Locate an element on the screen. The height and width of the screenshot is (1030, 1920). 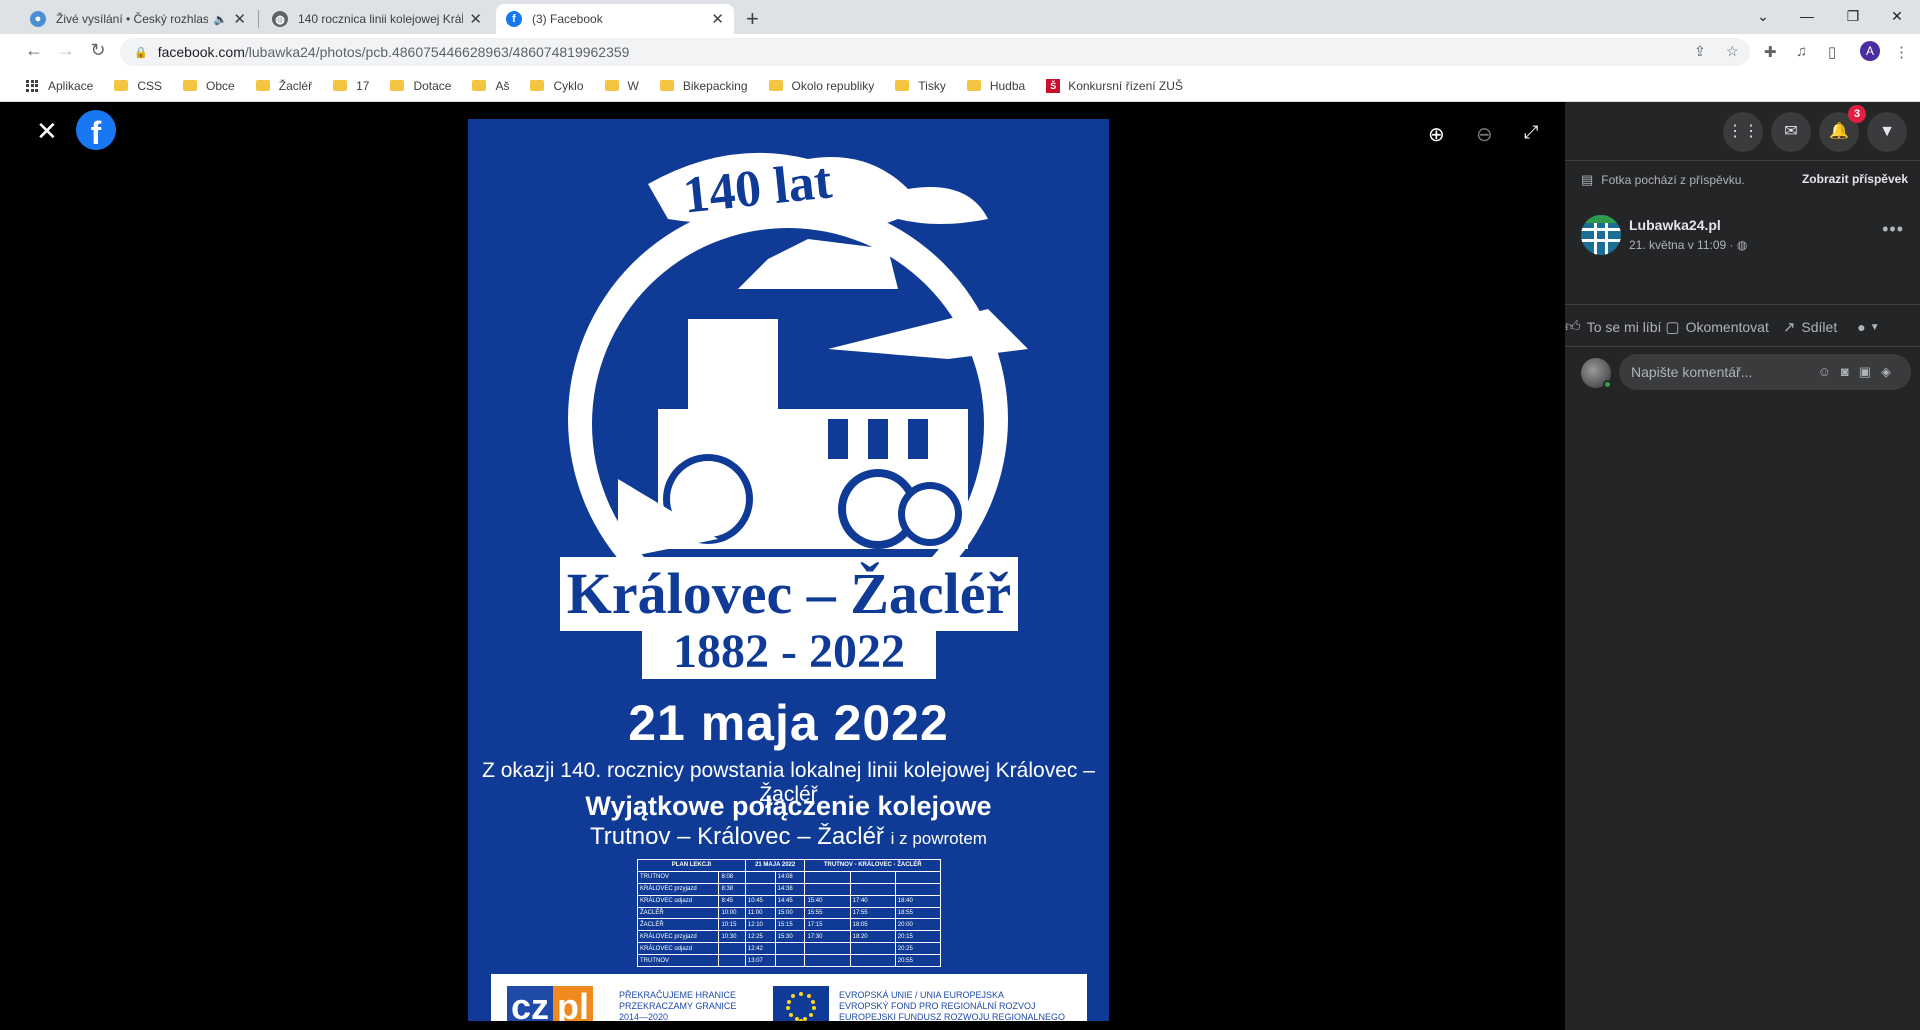
like-button: 👍︎ To se mi líbí is located at coordinates (1613, 327).